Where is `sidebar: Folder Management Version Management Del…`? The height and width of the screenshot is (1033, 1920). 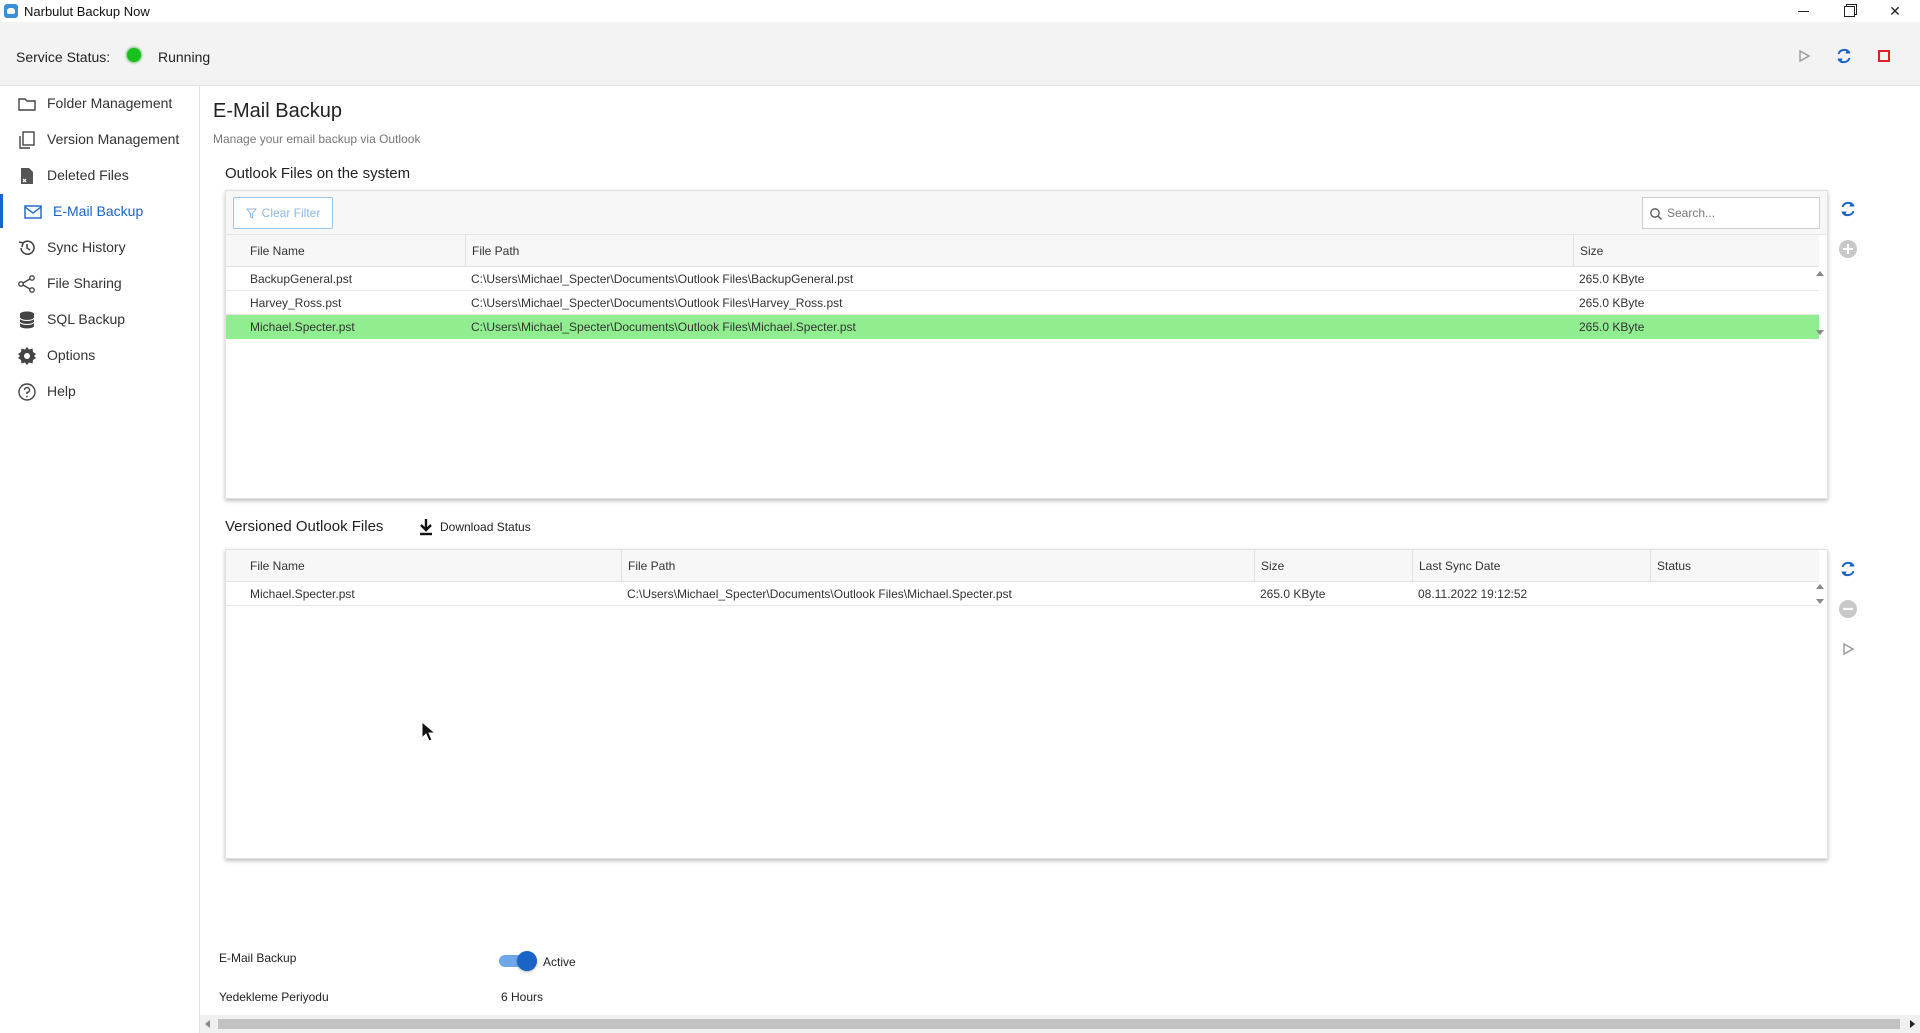 sidebar: Folder Management Version Management Del… is located at coordinates (100, 559).